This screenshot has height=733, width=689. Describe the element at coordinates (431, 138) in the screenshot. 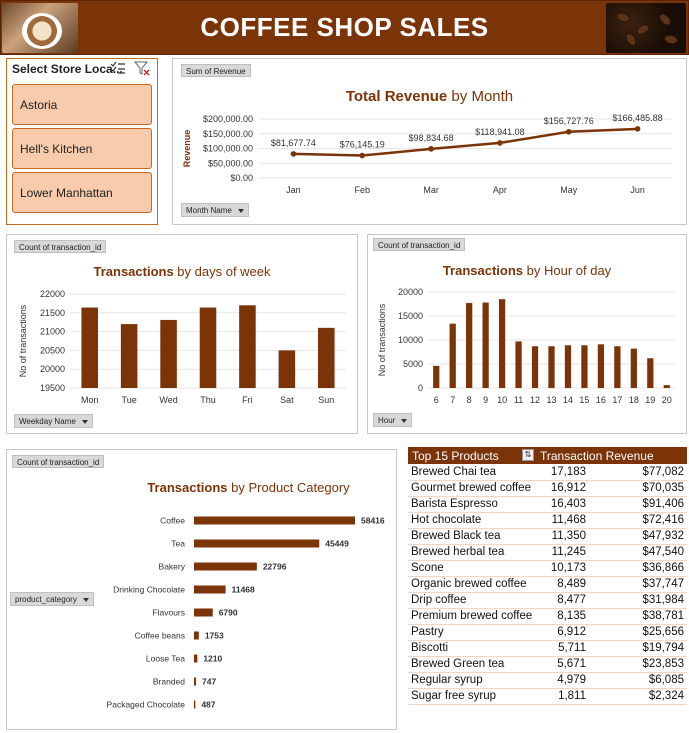

I see `data-label: $98,834.68` at that location.